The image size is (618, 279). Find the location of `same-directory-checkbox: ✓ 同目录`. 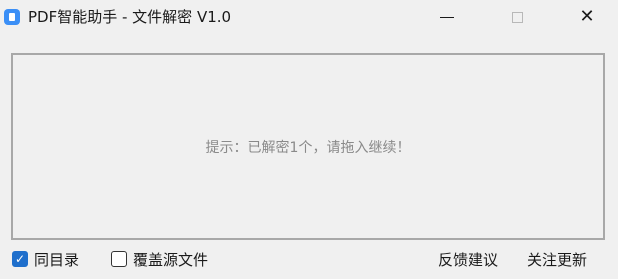

same-directory-checkbox: ✓ 同目录 is located at coordinates (45, 259).